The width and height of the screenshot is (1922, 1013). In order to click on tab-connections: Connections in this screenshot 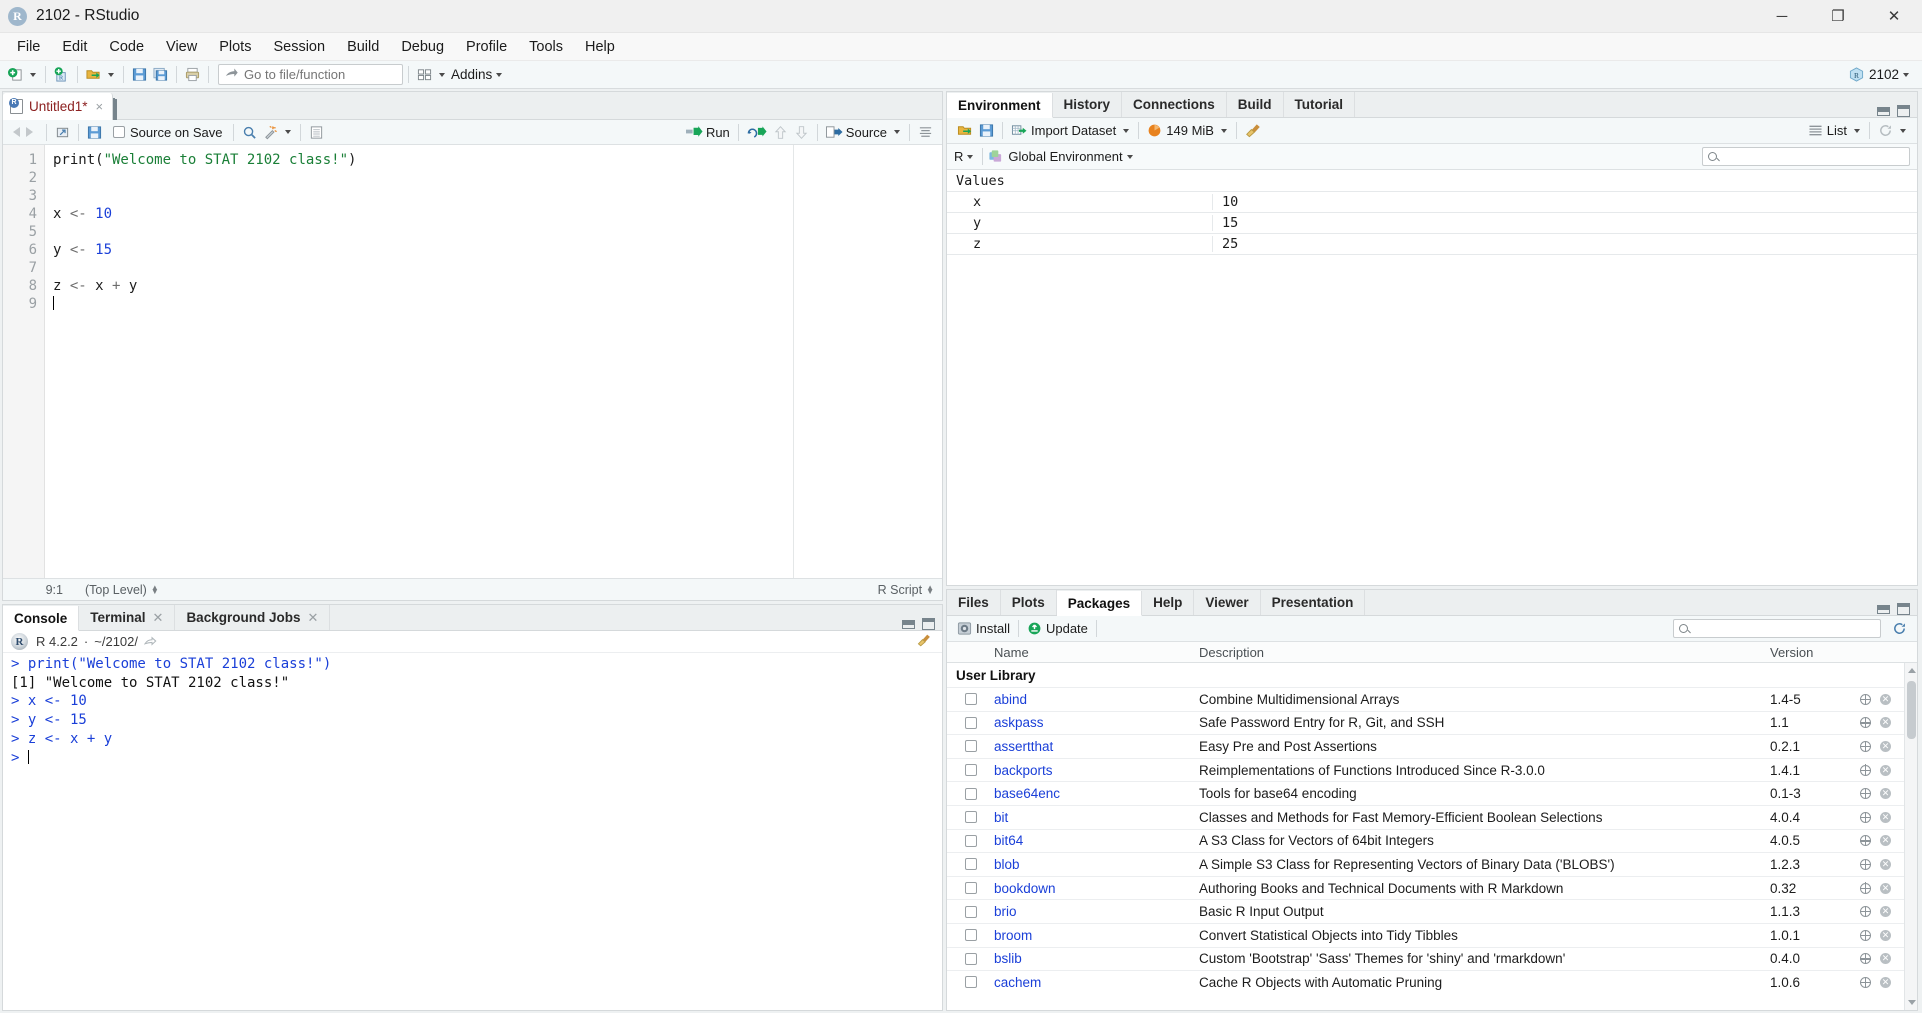, I will do `click(1174, 104)`.